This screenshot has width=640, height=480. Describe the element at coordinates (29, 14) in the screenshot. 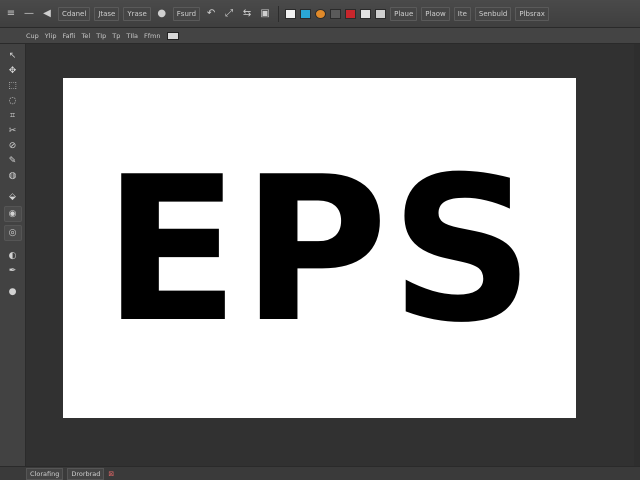

I see `tool-glyph-0: —` at that location.